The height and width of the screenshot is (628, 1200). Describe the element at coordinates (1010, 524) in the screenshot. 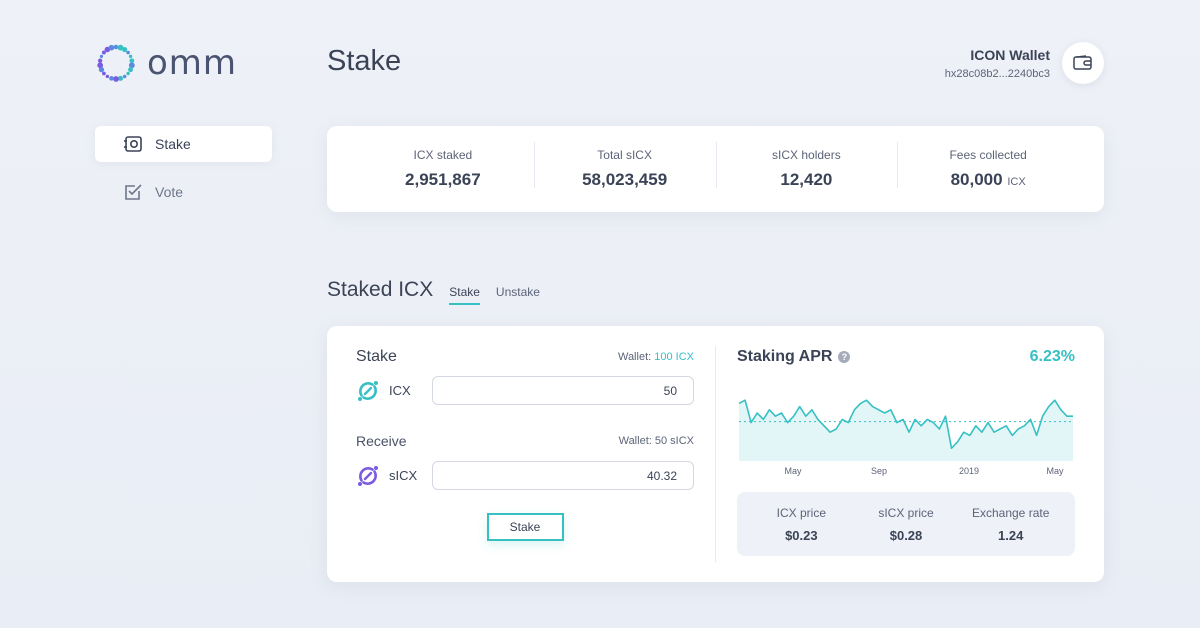

I see `exchange-rate: Exchange rate 1.24` at that location.